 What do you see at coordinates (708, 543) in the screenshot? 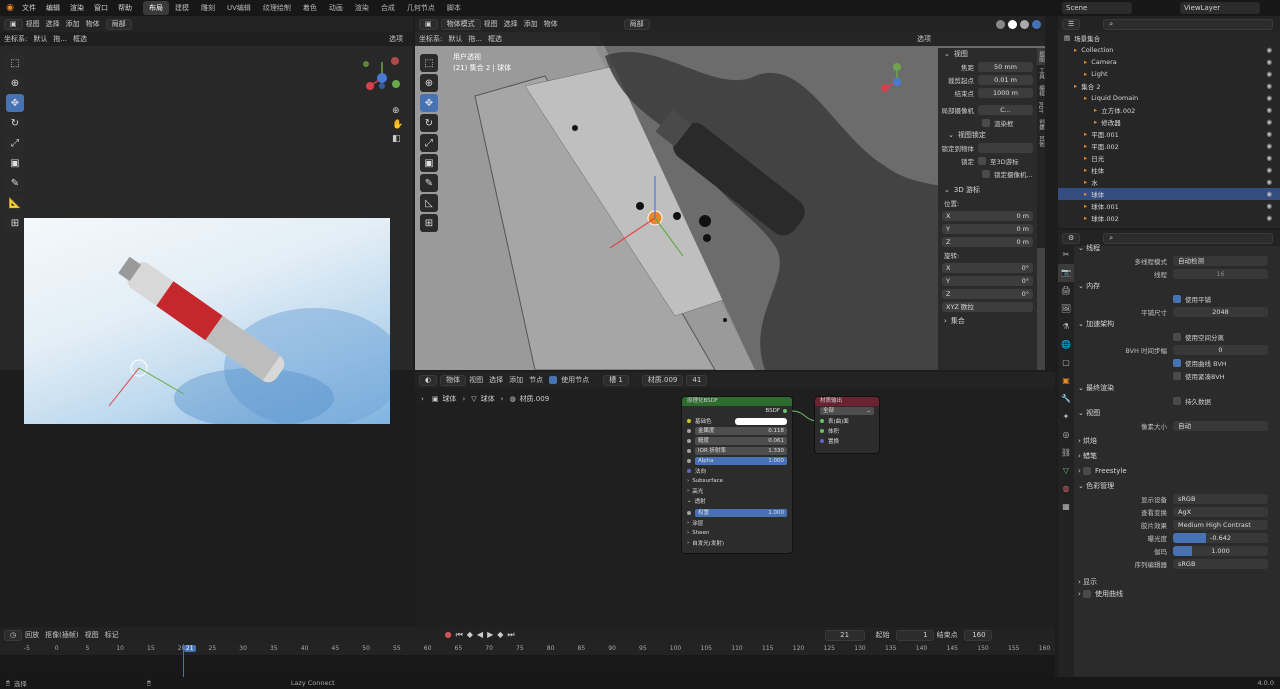
I see `emission-panel: 自发光(发射)` at bounding box center [708, 543].